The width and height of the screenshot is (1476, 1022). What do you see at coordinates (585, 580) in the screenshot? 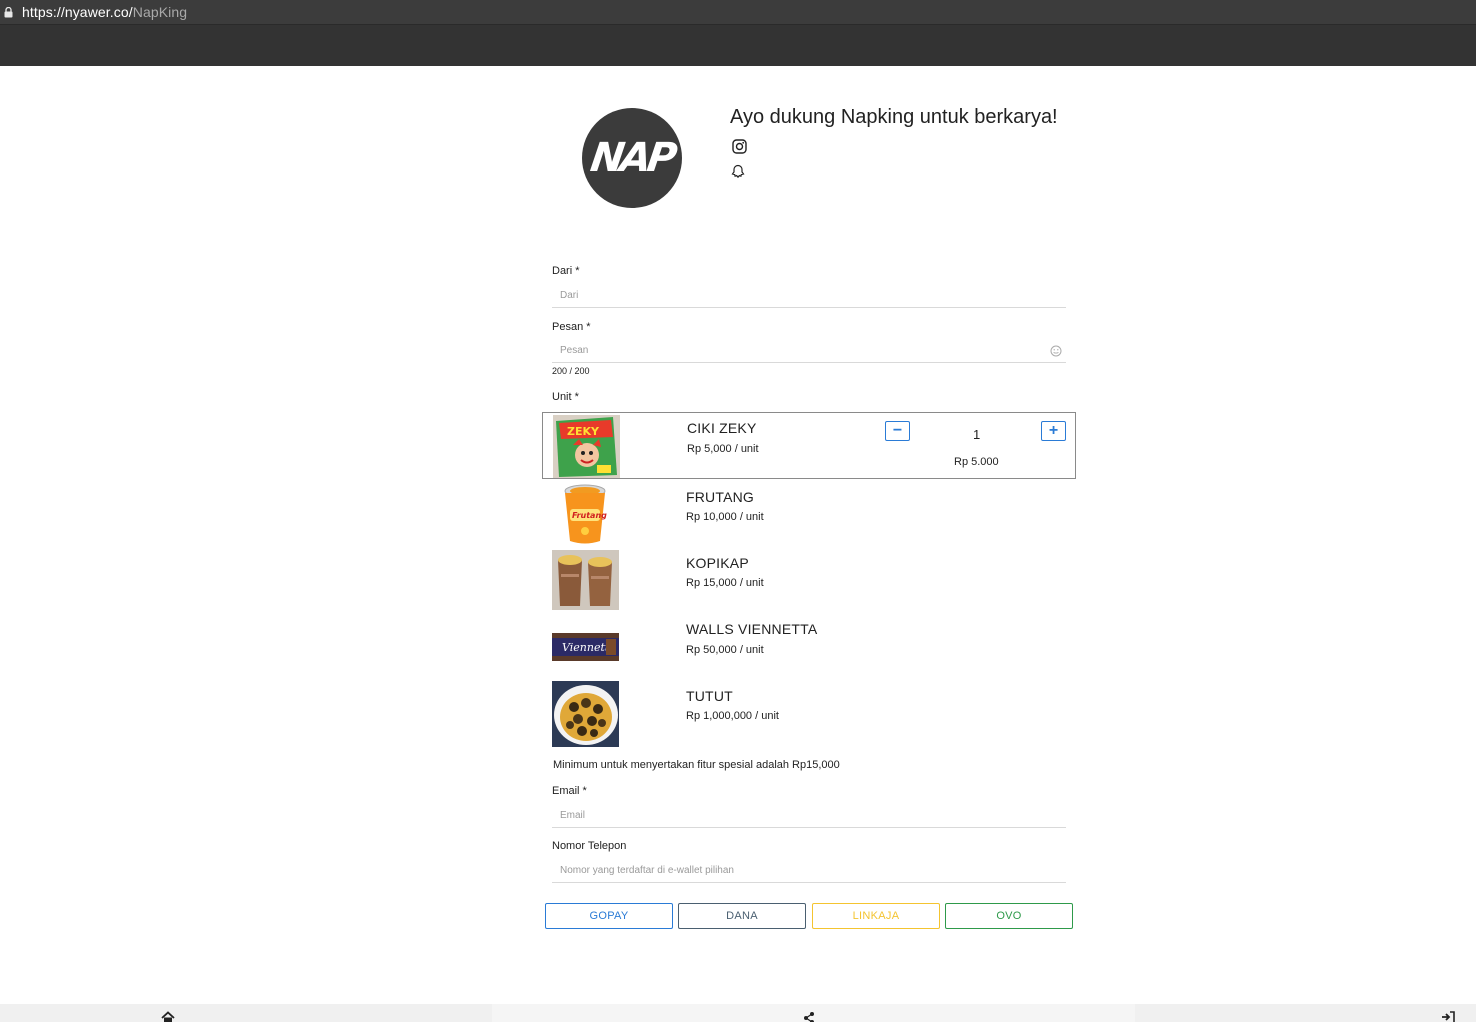
I see `coffee-cups-image` at bounding box center [585, 580].